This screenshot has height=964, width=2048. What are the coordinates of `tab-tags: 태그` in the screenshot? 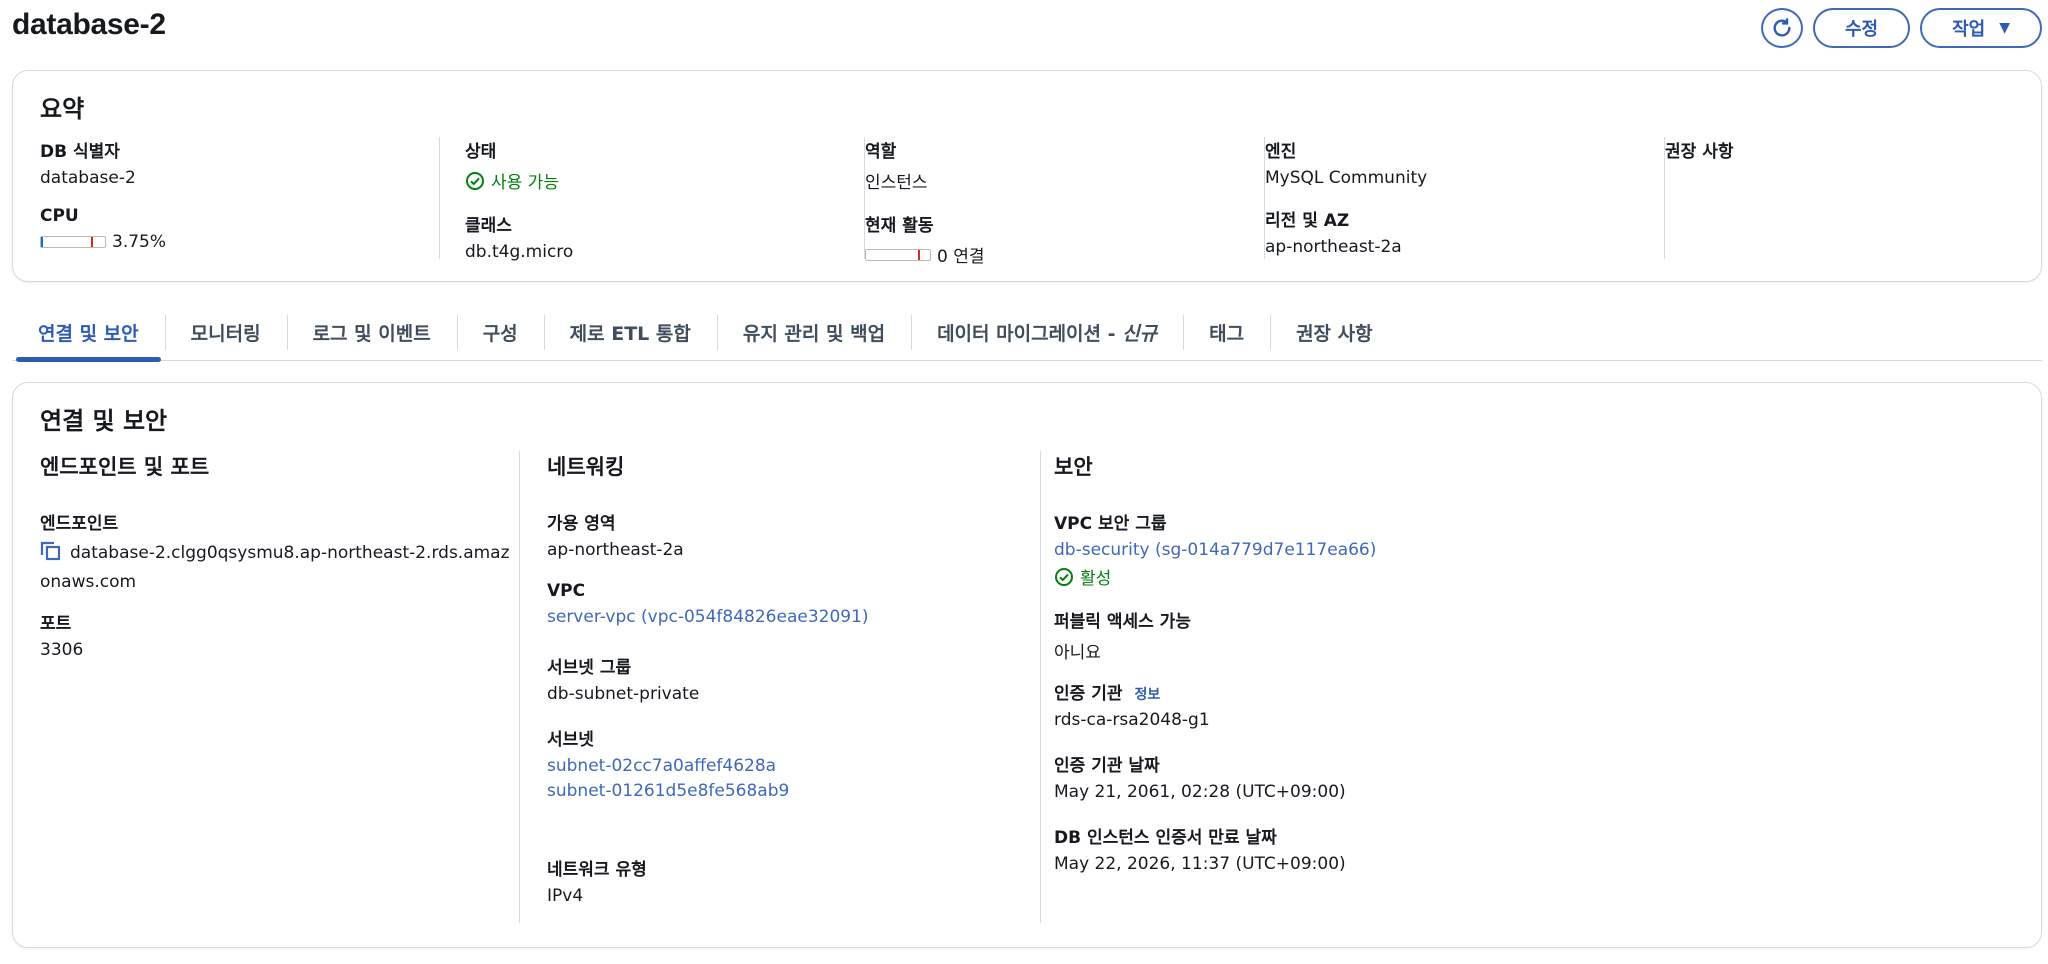 It's located at (1226, 332).